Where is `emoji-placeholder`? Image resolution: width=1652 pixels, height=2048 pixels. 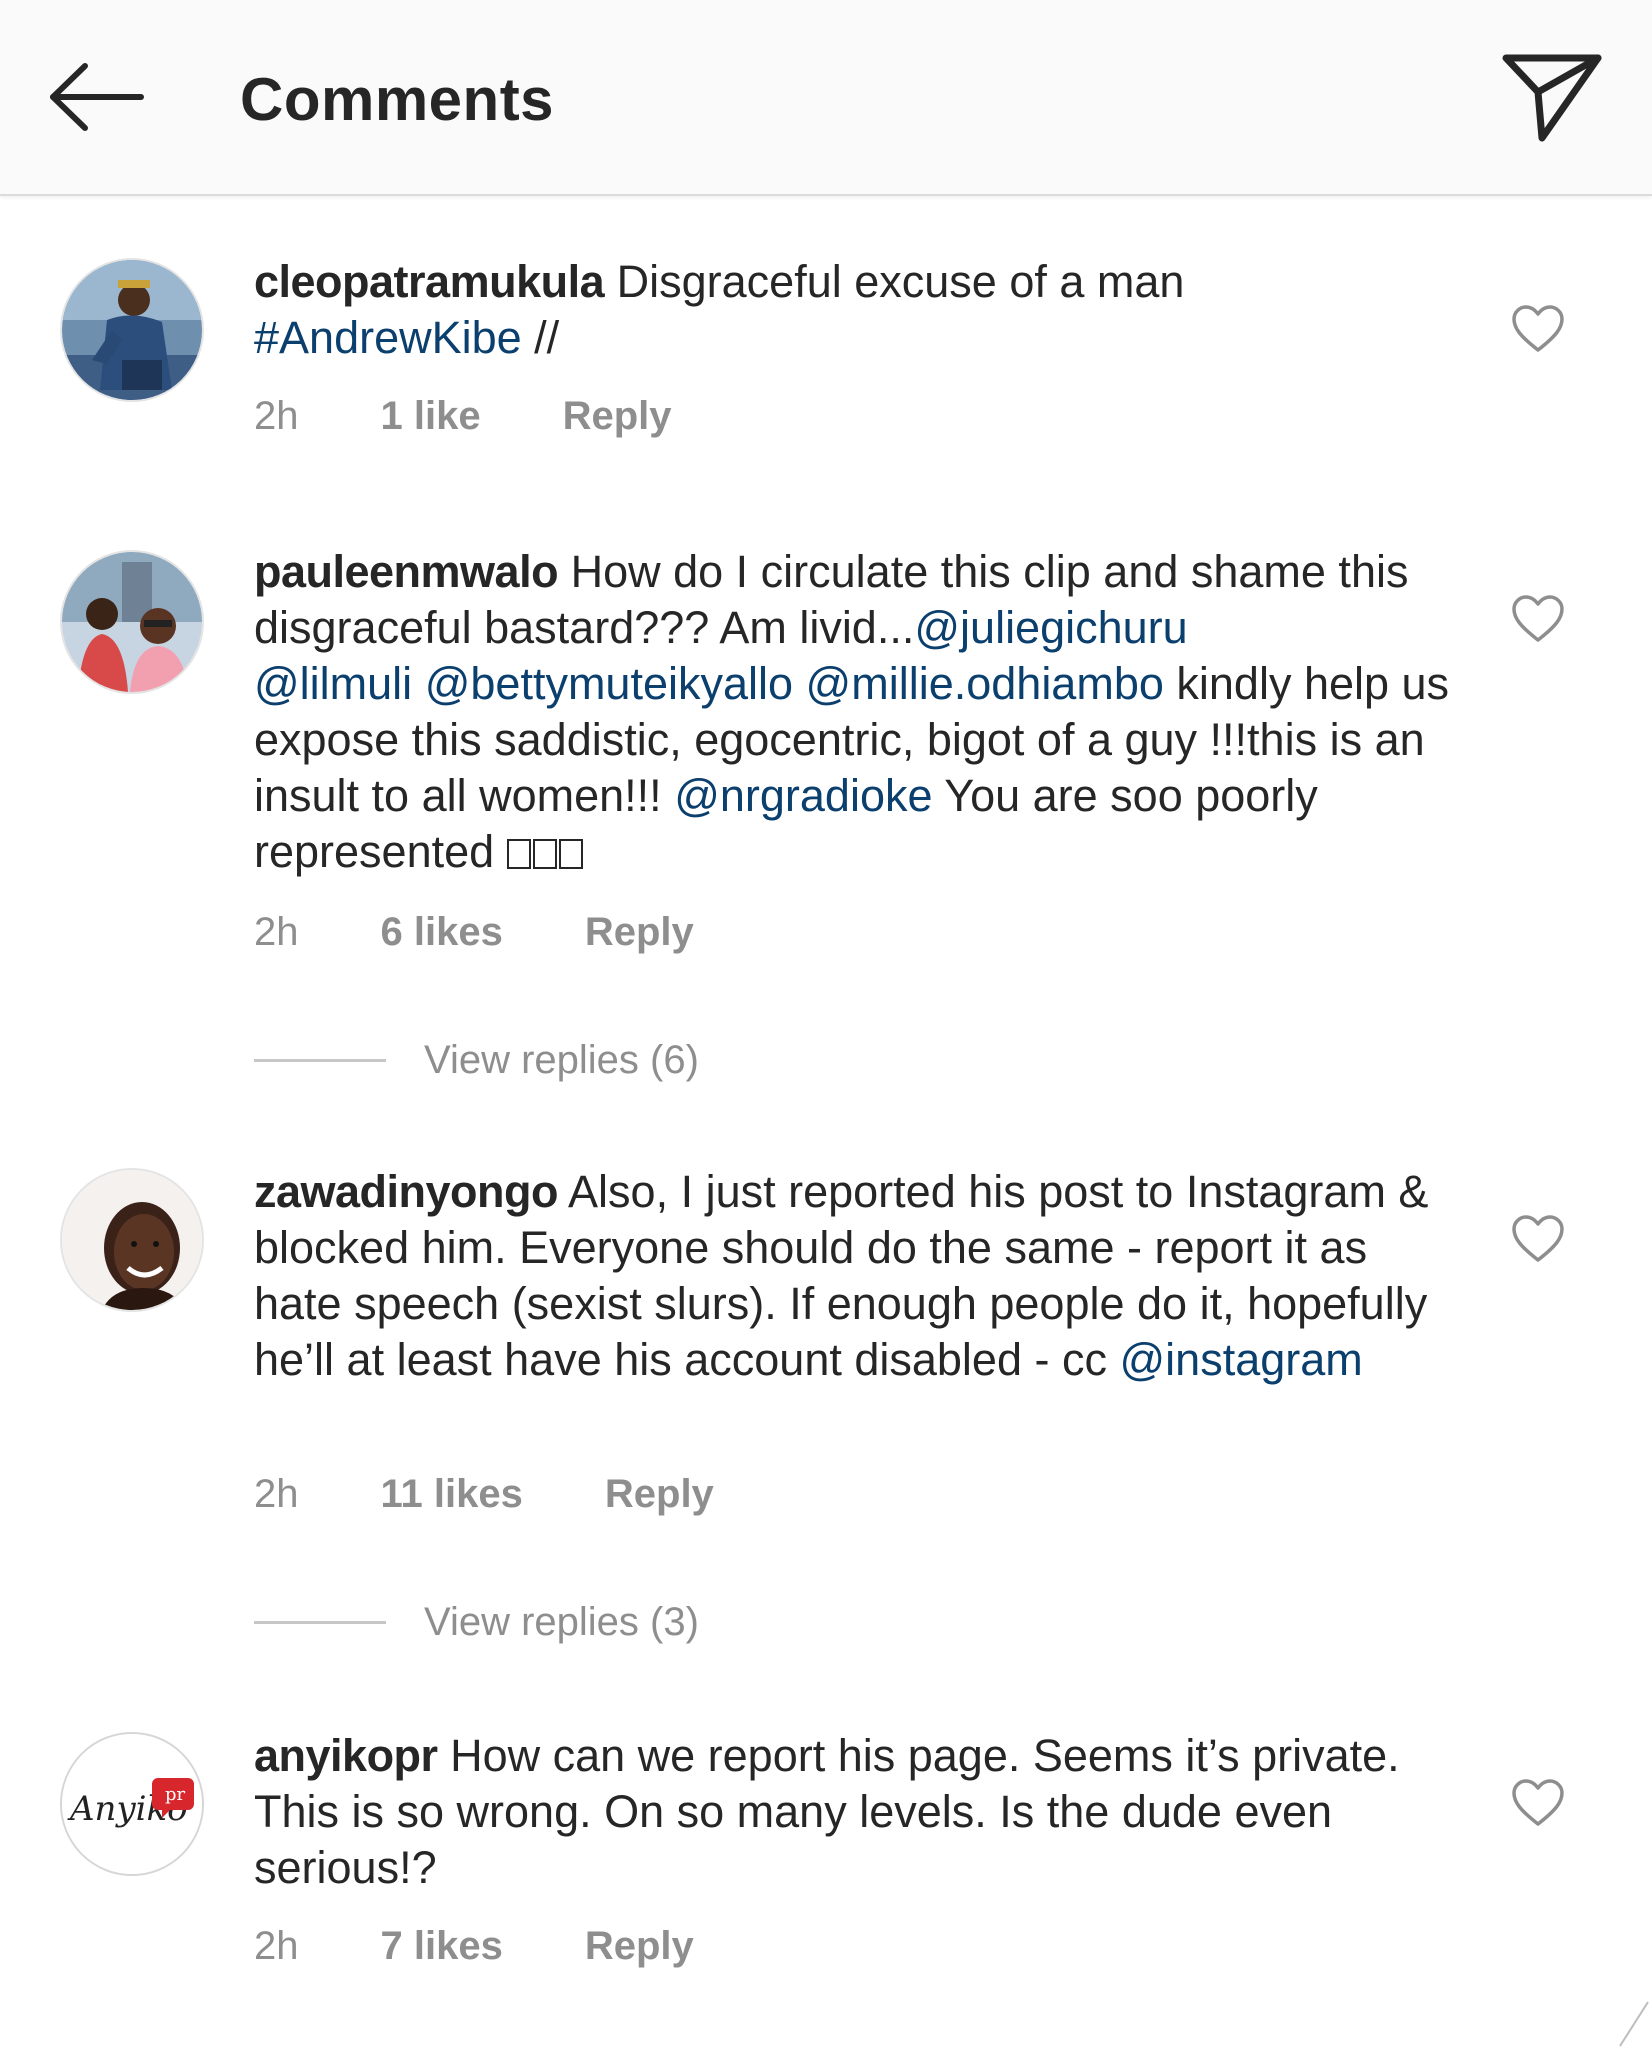 emoji-placeholder is located at coordinates (545, 851).